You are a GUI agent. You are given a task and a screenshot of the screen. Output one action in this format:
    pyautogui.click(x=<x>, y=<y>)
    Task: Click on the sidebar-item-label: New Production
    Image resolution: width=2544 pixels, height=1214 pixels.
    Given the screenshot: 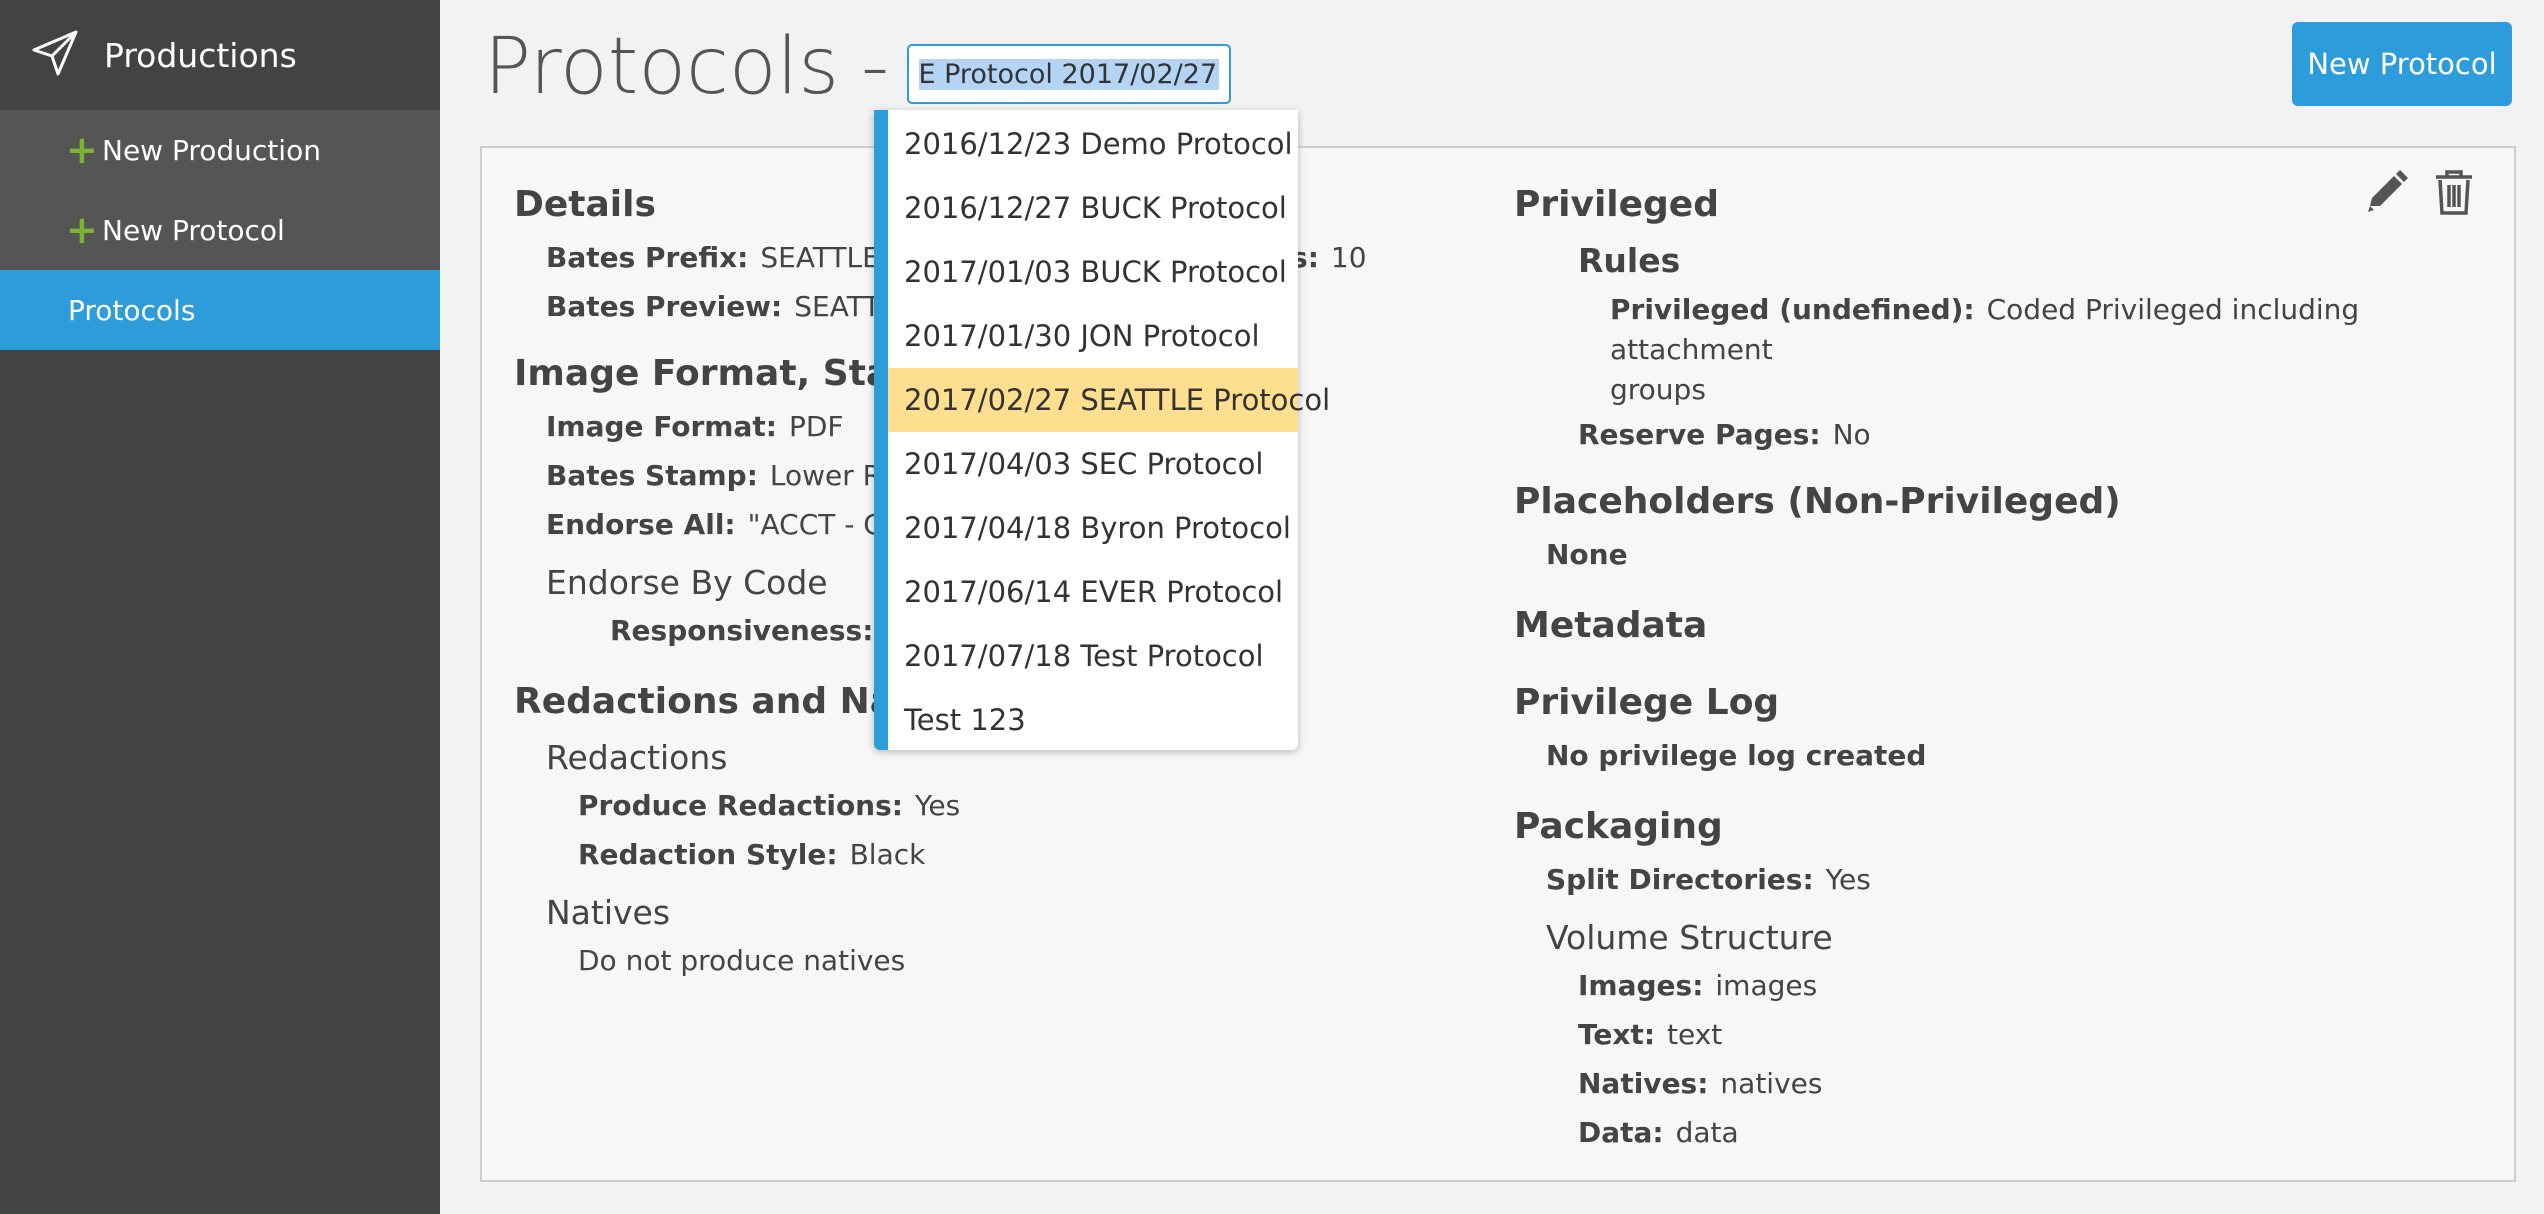 What is the action you would take?
    pyautogui.click(x=211, y=150)
    